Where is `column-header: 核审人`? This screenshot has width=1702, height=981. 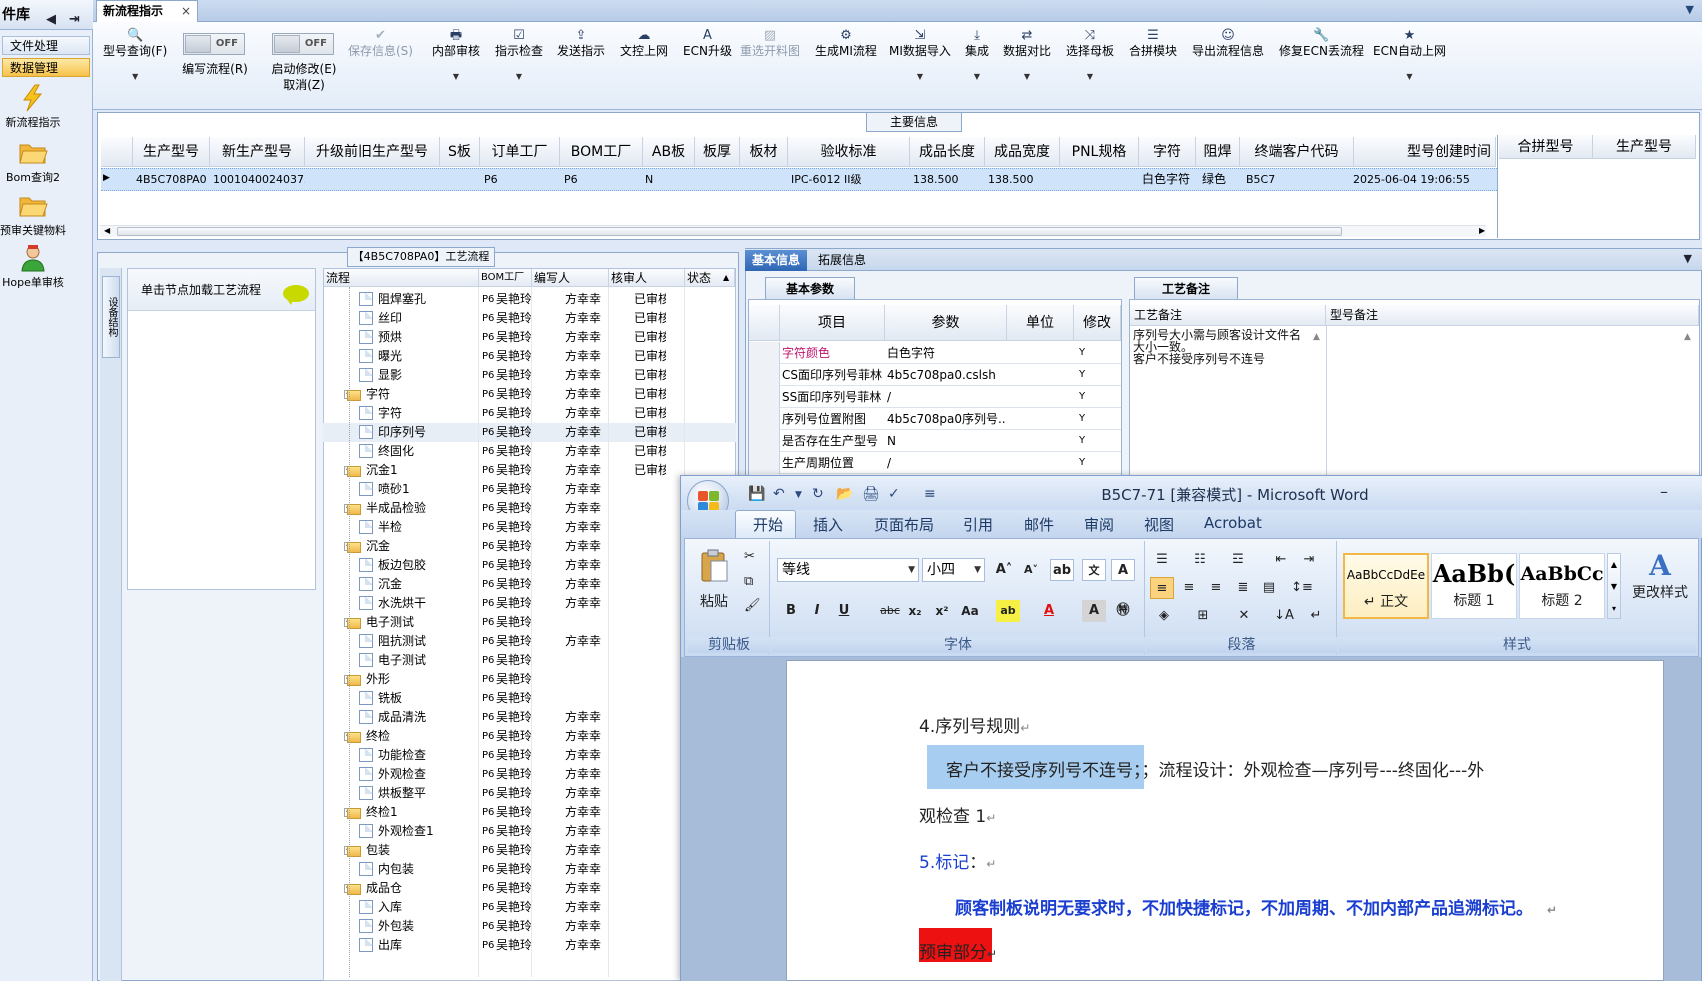
column-header: 核审人 is located at coordinates (647, 278).